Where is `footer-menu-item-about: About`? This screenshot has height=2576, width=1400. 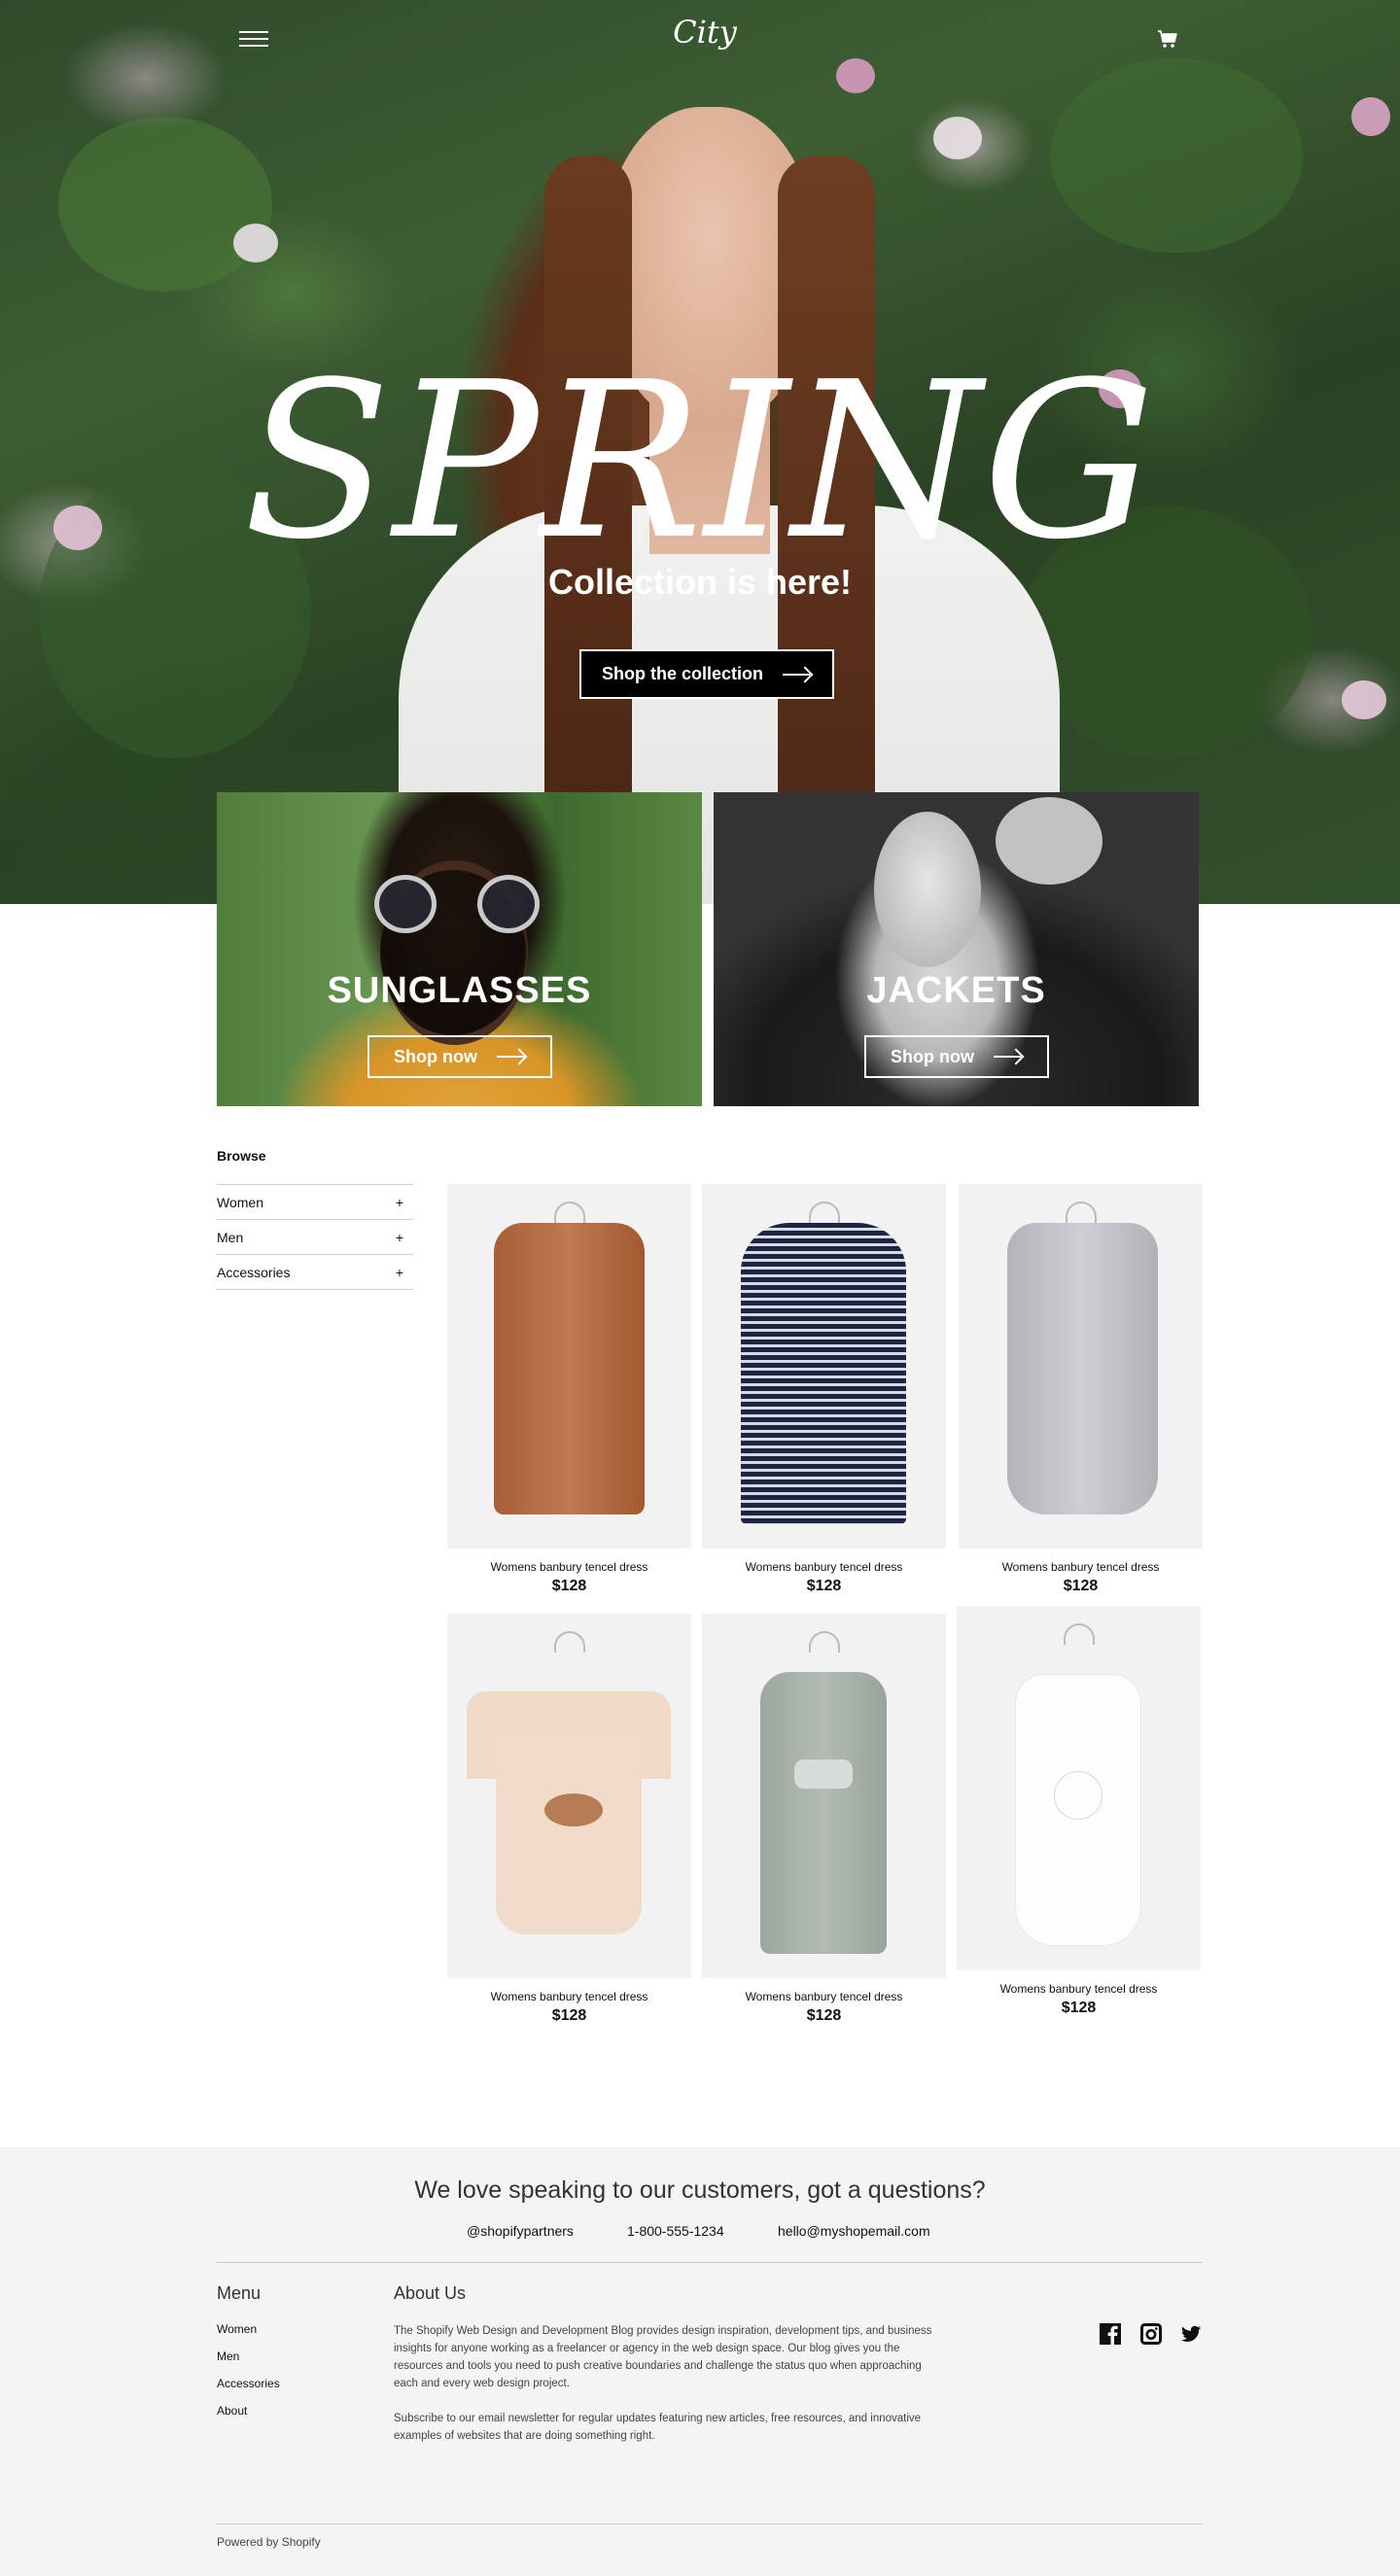 footer-menu-item-about: About is located at coordinates (248, 2417).